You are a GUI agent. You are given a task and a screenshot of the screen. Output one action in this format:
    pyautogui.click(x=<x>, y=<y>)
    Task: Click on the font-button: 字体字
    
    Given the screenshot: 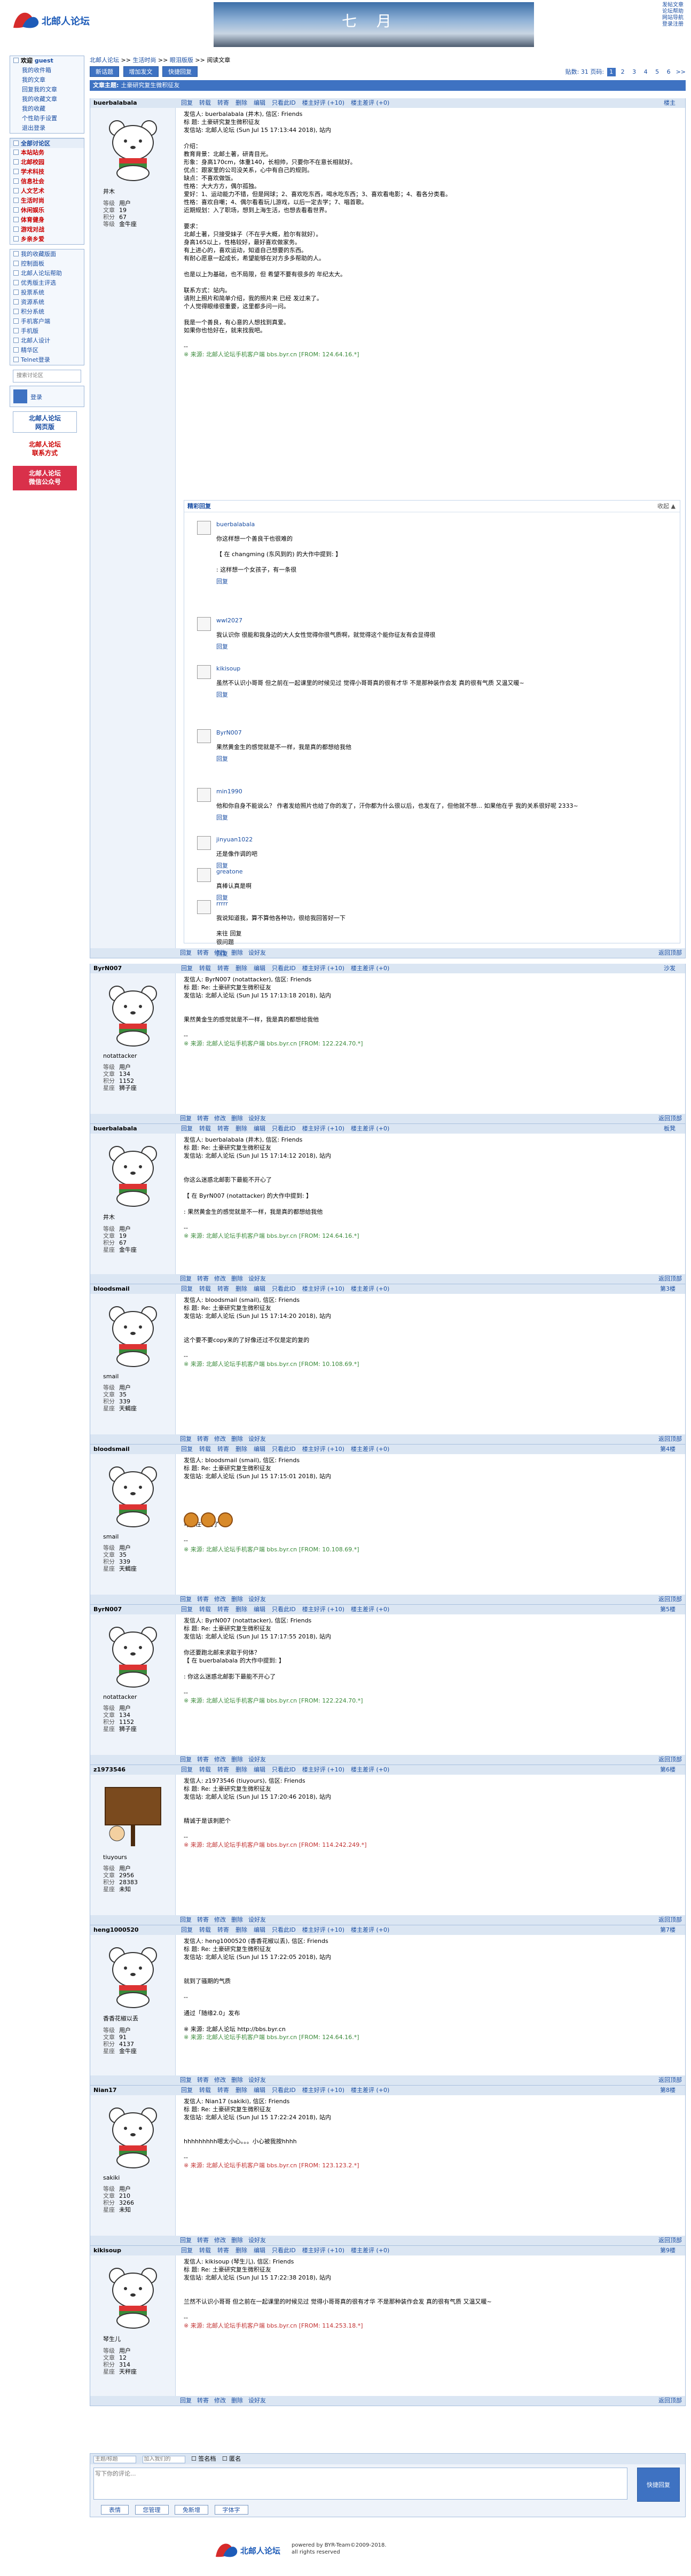 What is the action you would take?
    pyautogui.click(x=231, y=2510)
    